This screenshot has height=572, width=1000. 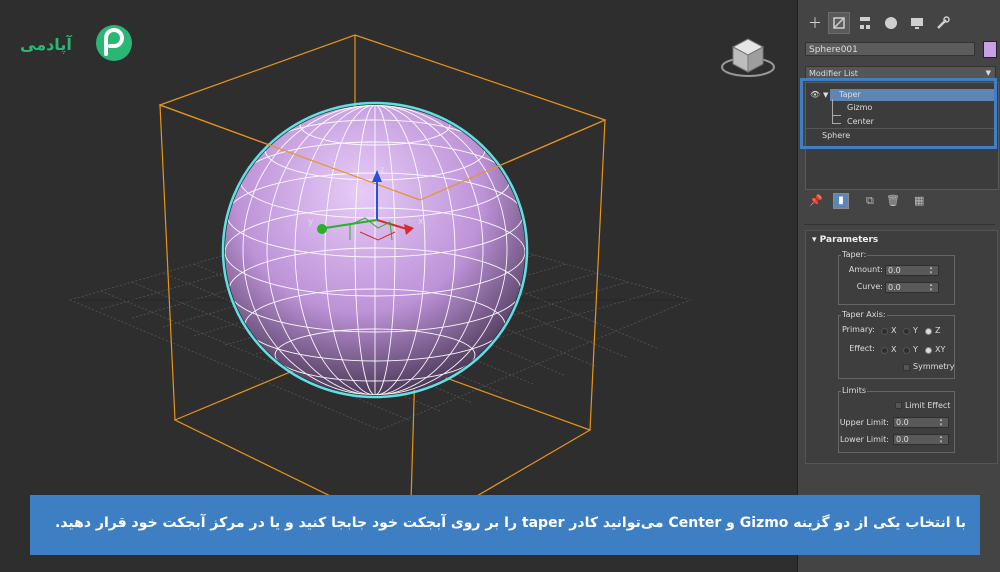 What do you see at coordinates (421, 222) in the screenshot?
I see `axis-x-label: x` at bounding box center [421, 222].